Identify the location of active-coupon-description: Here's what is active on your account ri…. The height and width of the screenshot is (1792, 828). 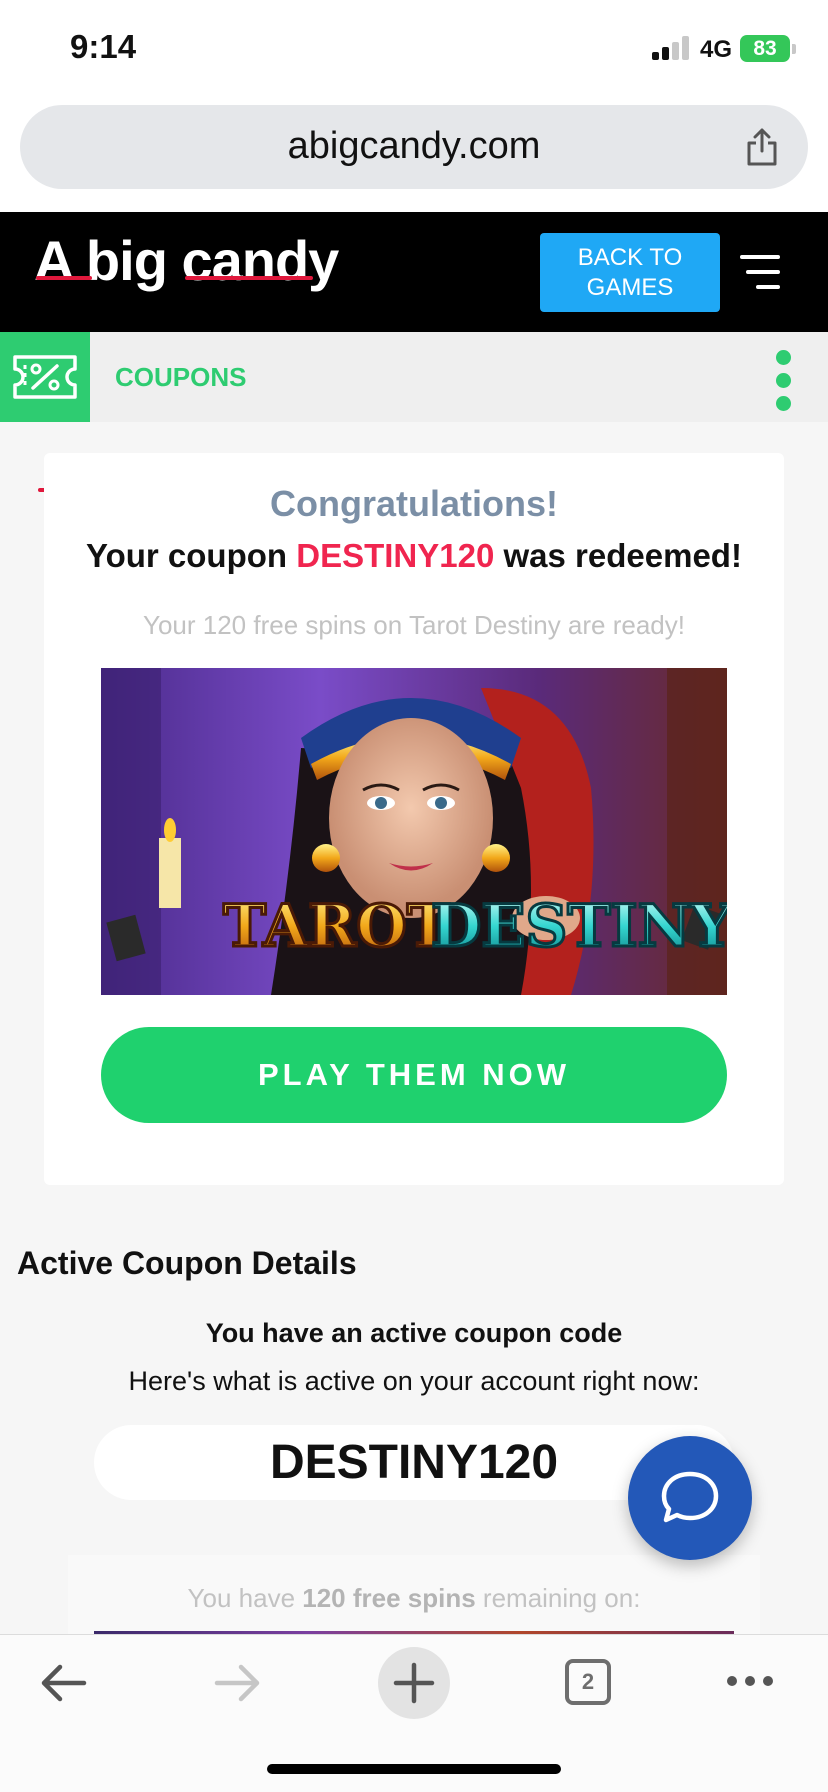
(414, 1381).